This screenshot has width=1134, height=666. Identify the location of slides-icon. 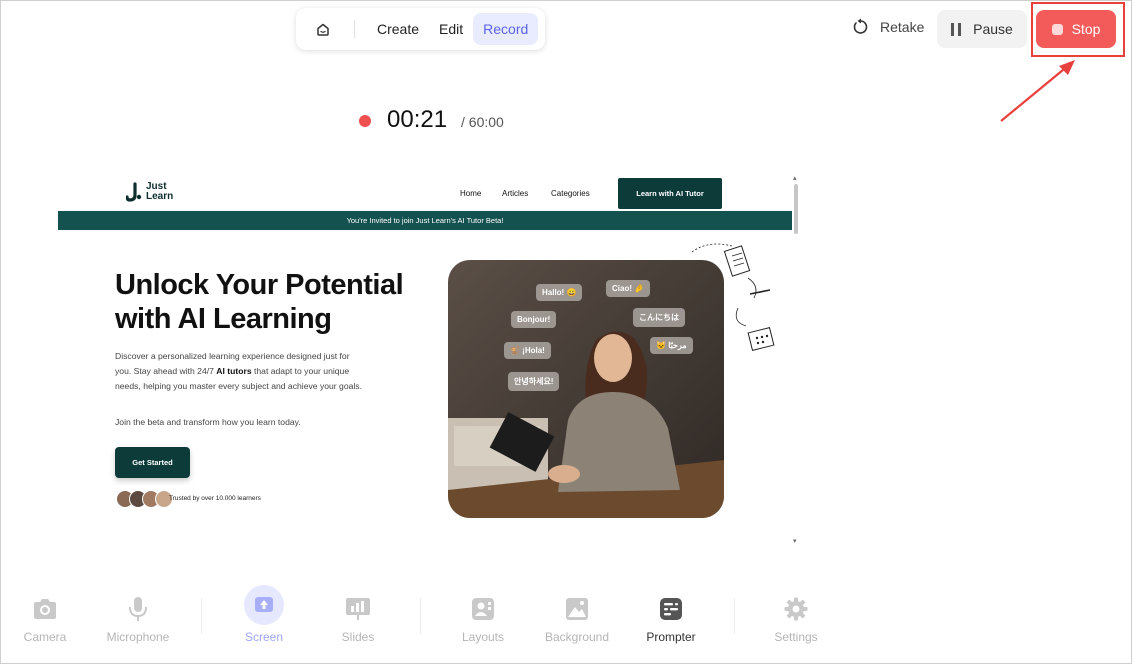
(358, 609).